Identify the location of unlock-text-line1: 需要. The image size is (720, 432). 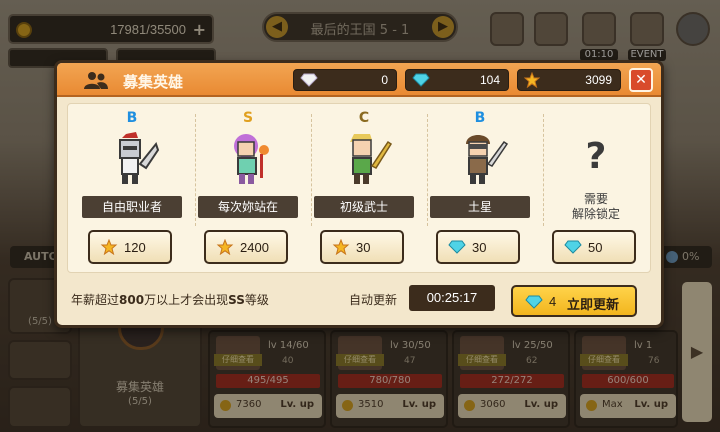
(595, 199).